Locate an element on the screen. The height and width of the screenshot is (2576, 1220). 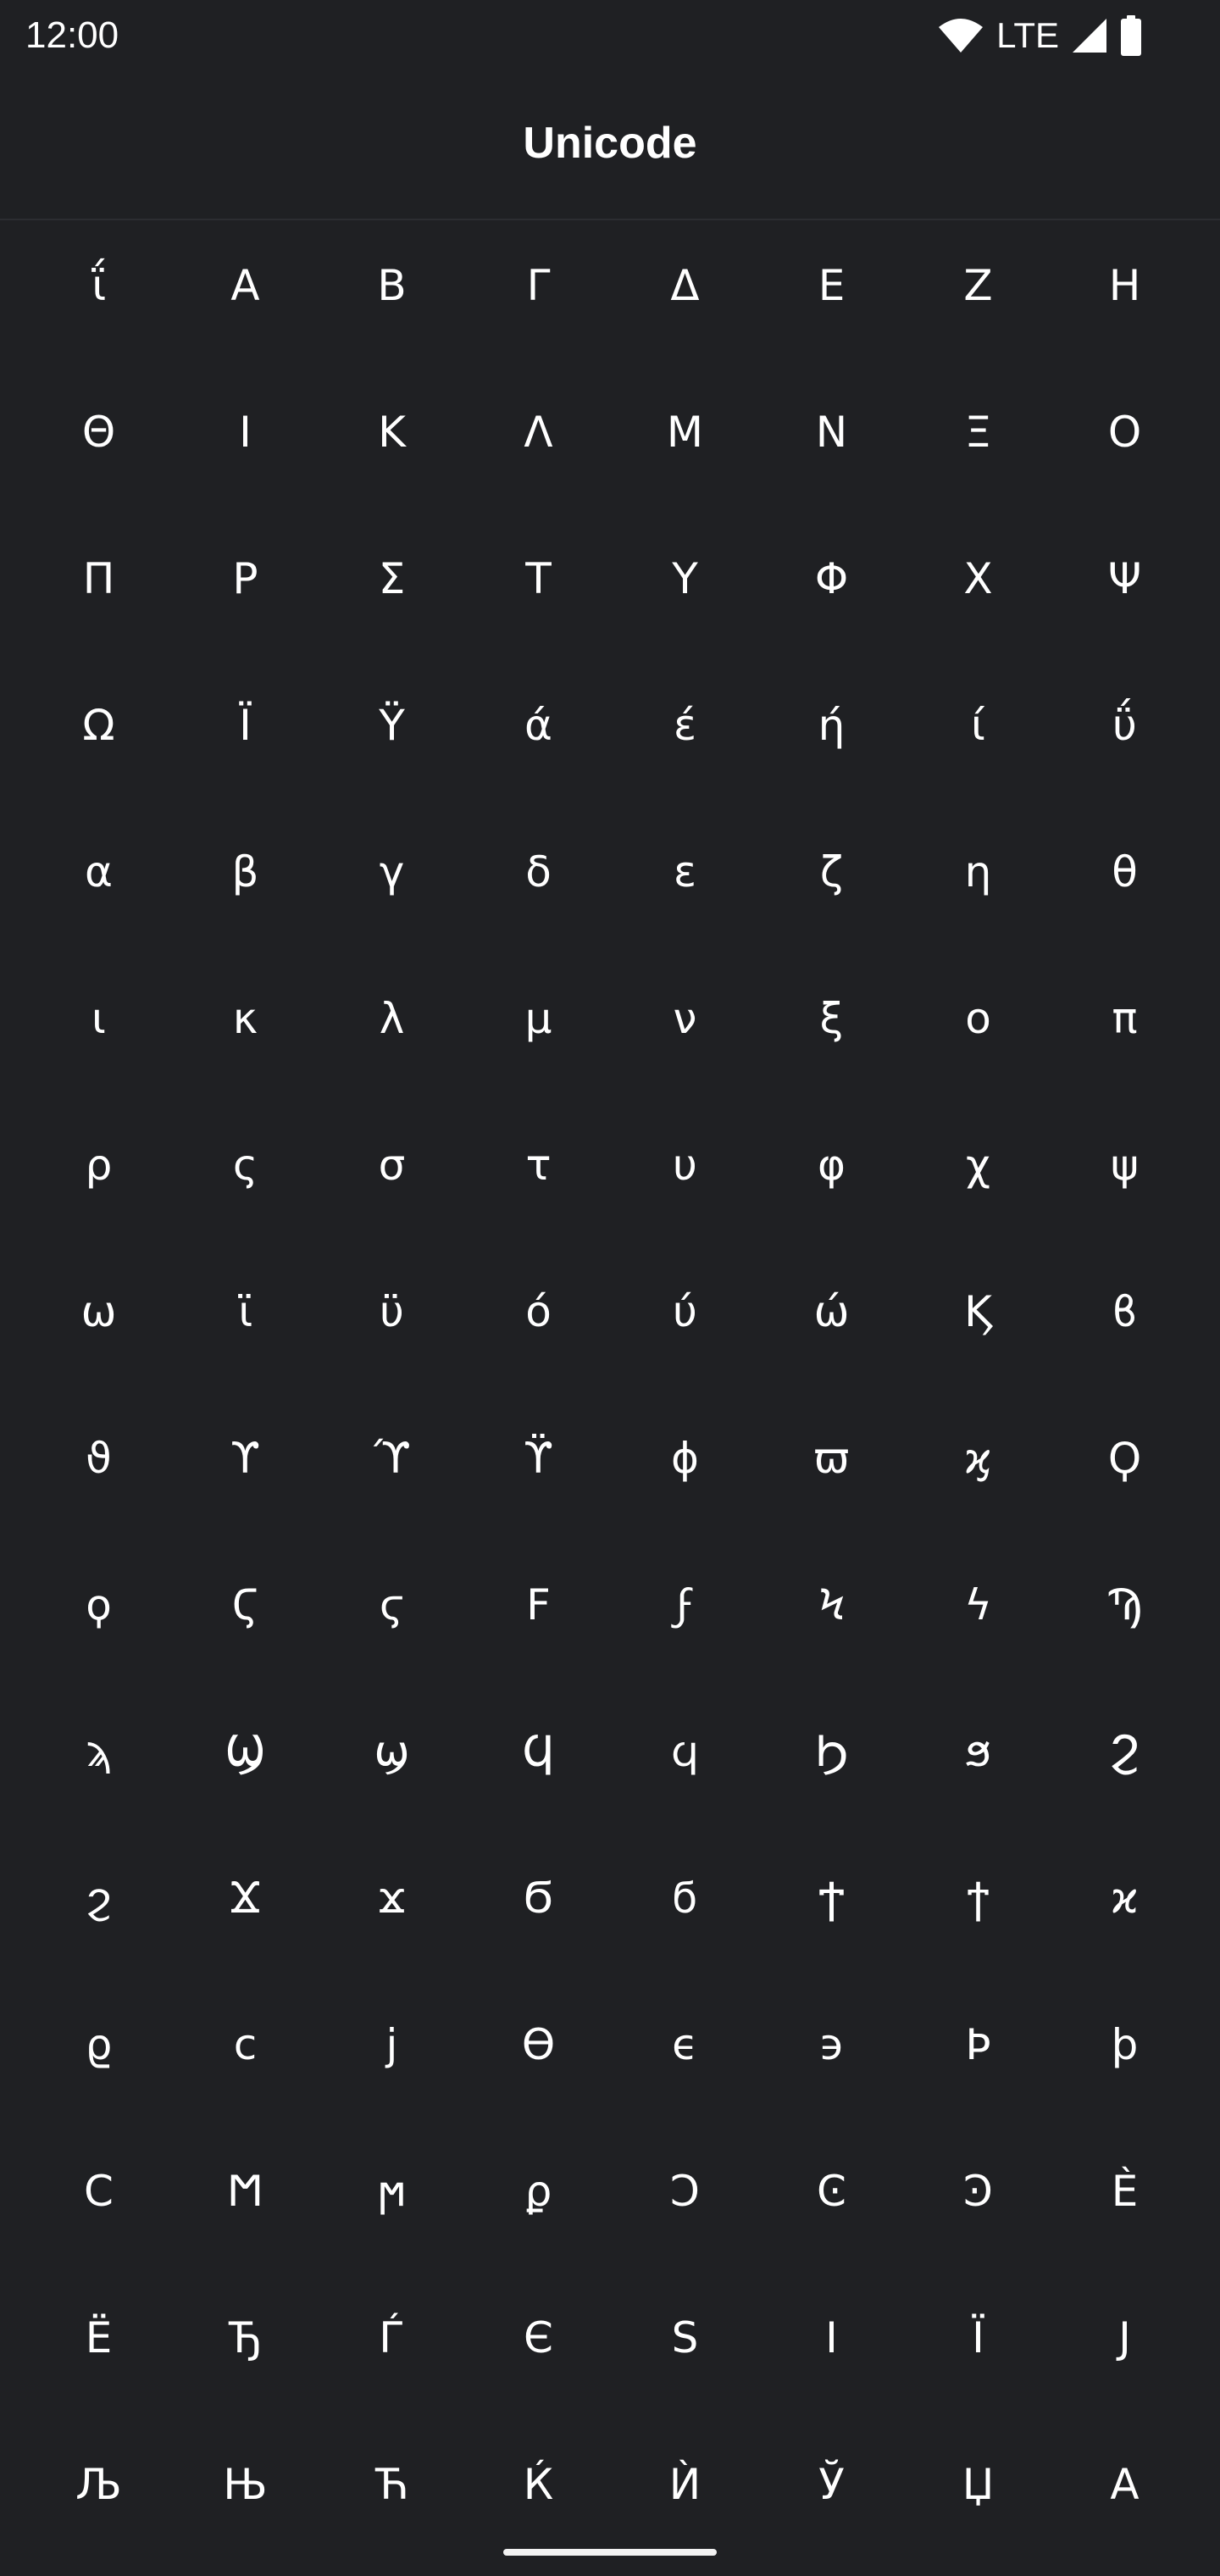
character-cell: Ϊ is located at coordinates (245, 725).